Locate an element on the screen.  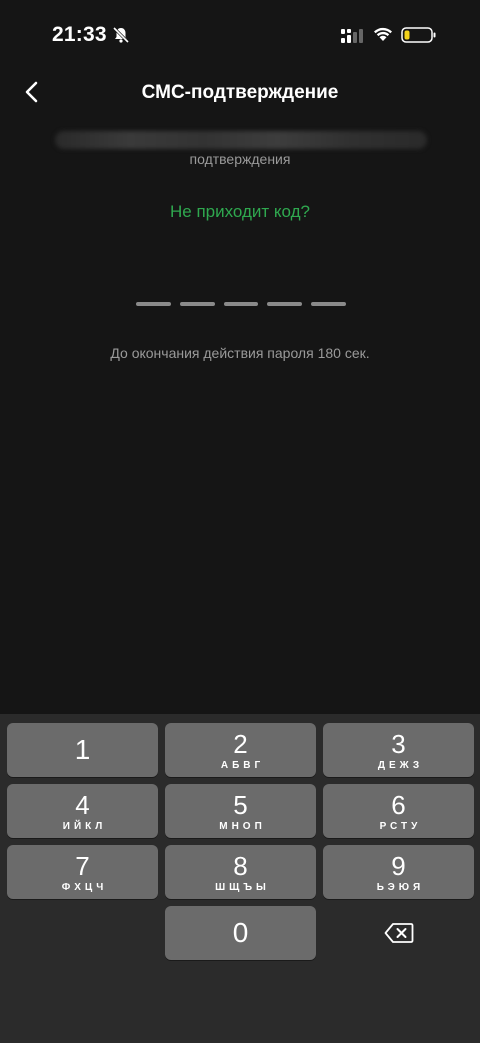
backspace-button is located at coordinates (398, 933).